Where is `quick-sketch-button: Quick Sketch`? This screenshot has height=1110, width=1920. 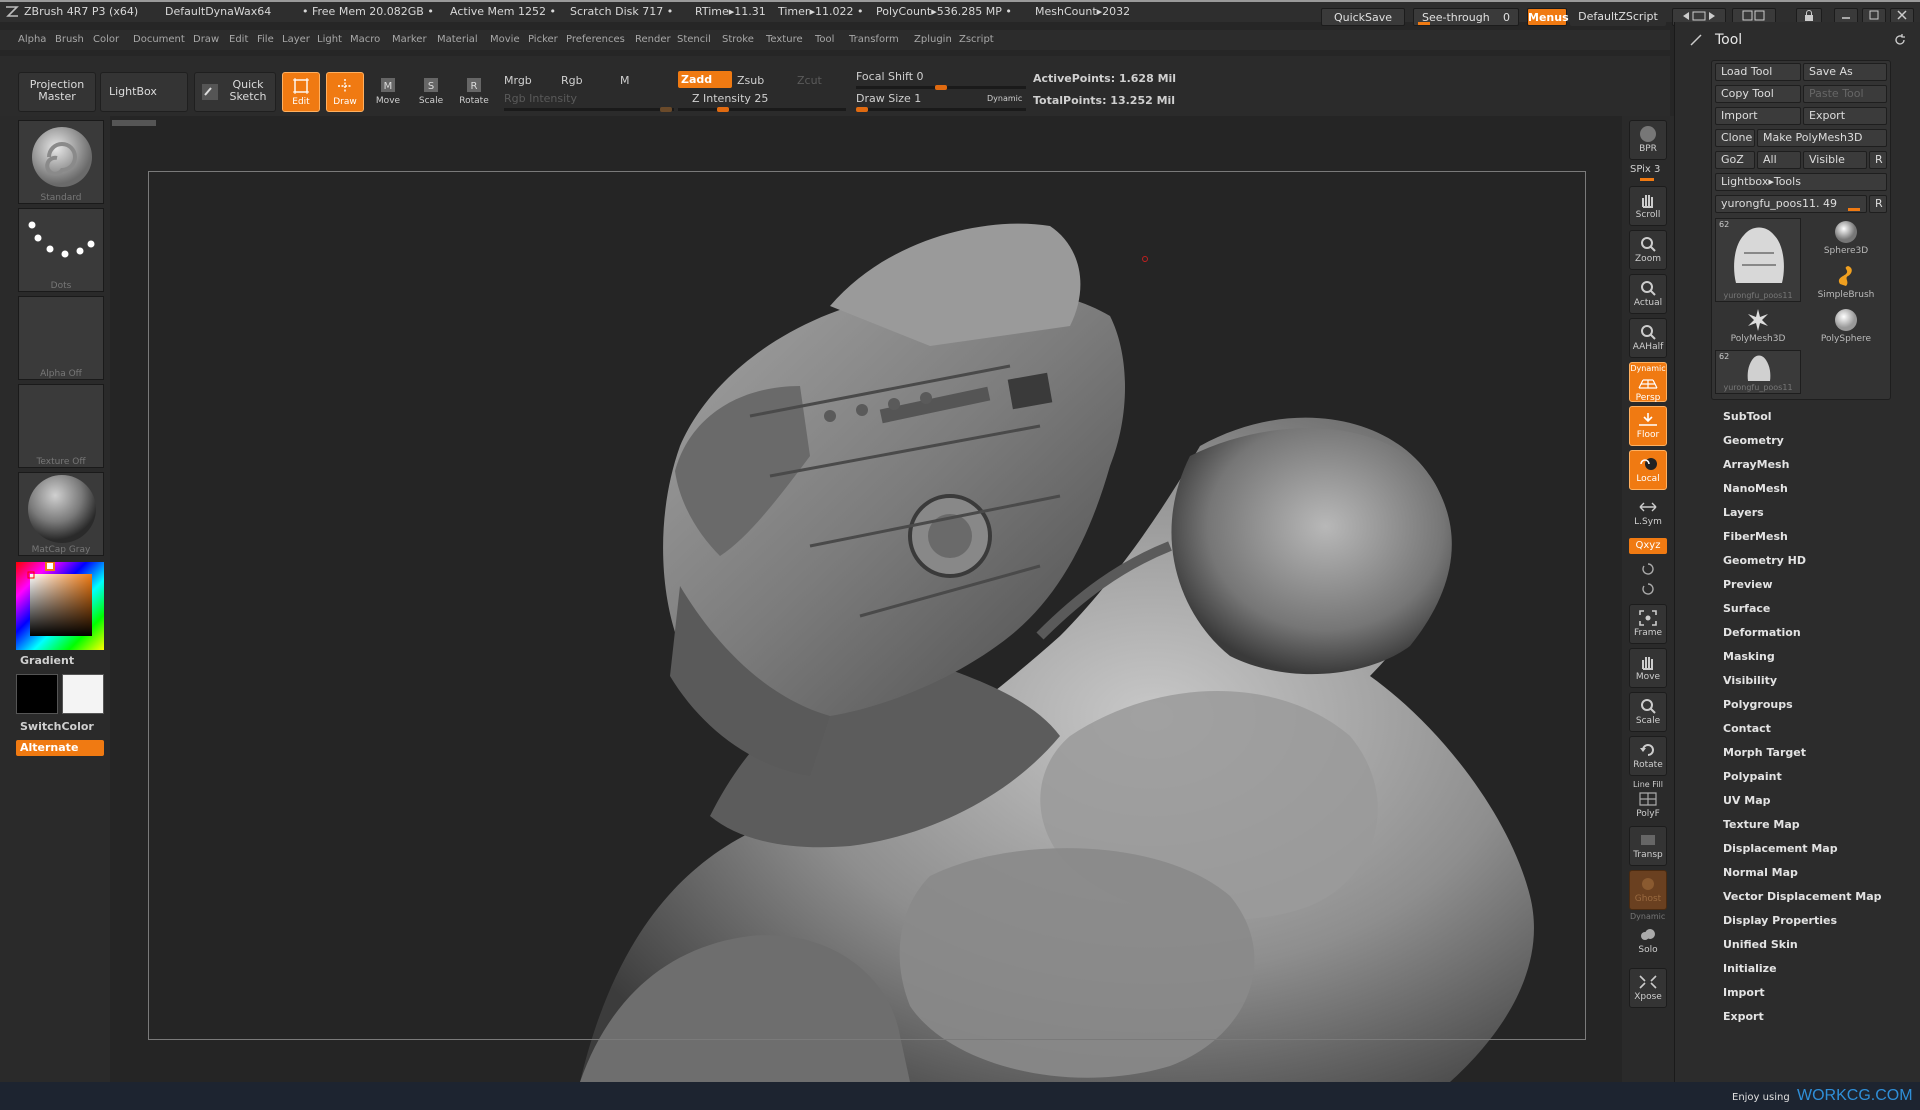 quick-sketch-button: Quick Sketch is located at coordinates (235, 92).